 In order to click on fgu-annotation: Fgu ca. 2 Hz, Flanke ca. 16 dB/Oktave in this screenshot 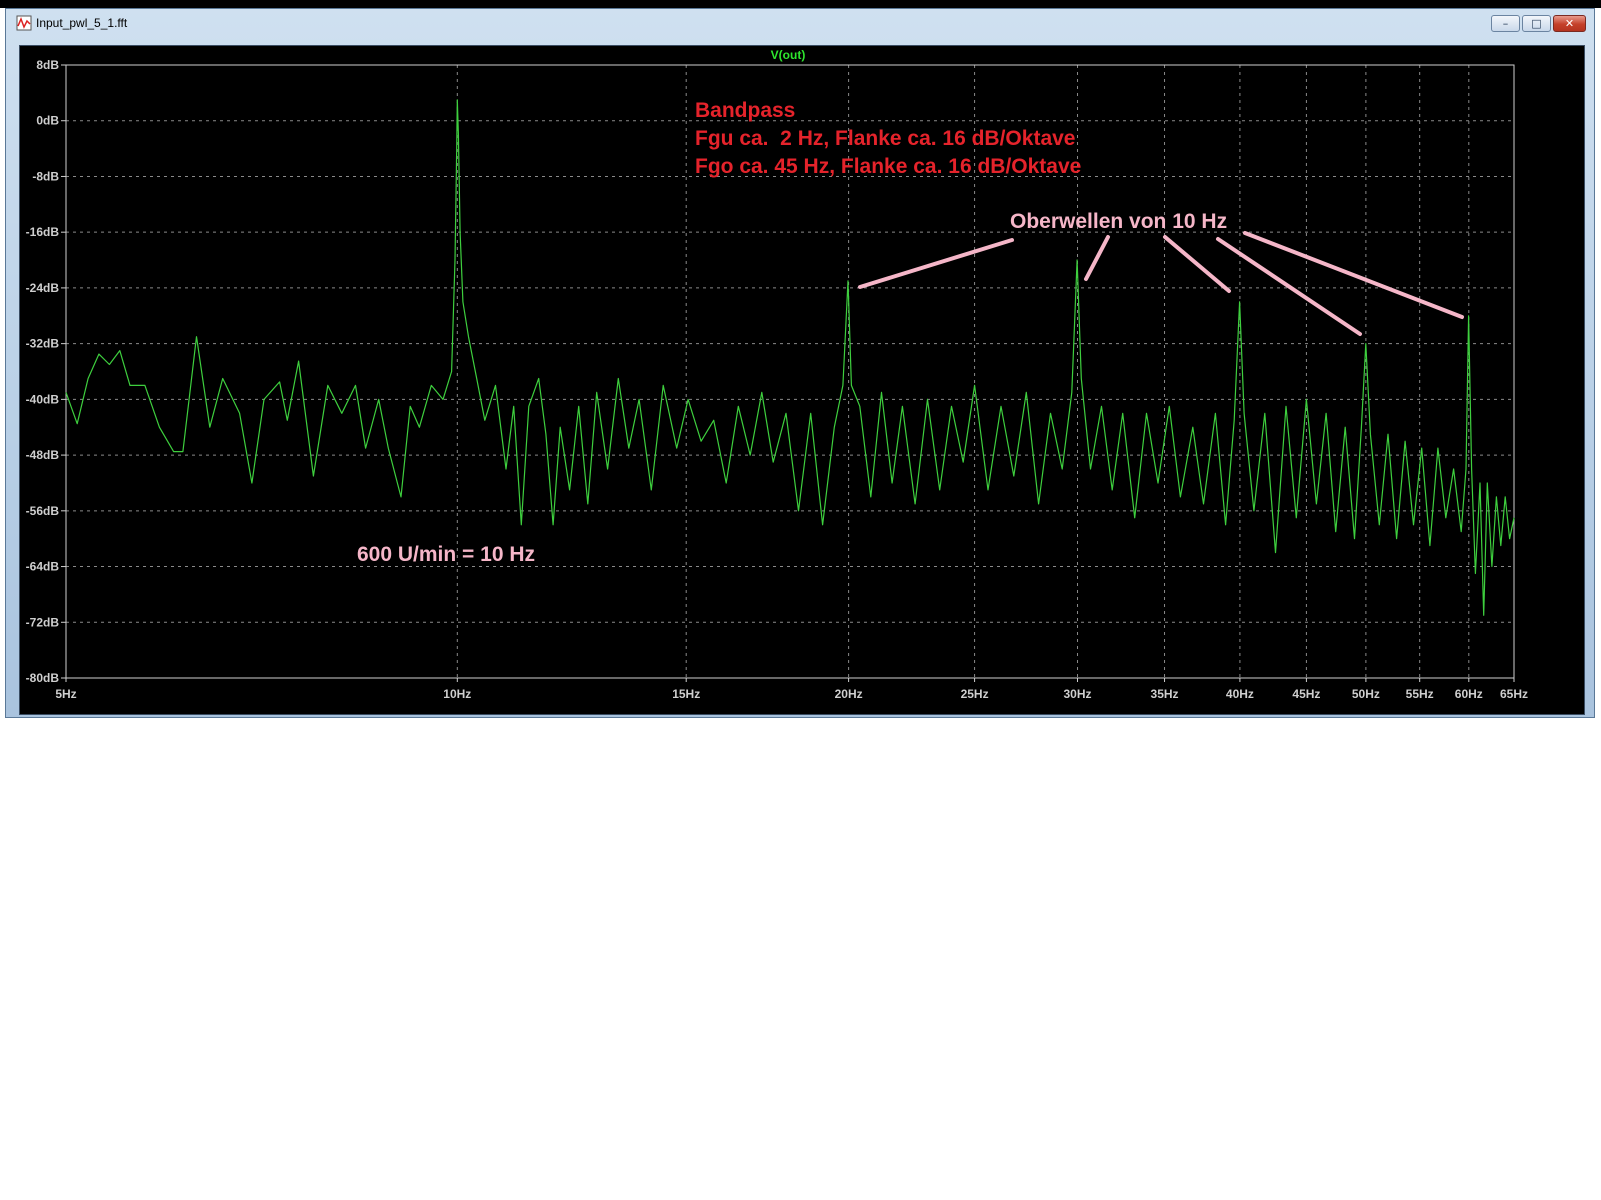, I will do `click(885, 138)`.